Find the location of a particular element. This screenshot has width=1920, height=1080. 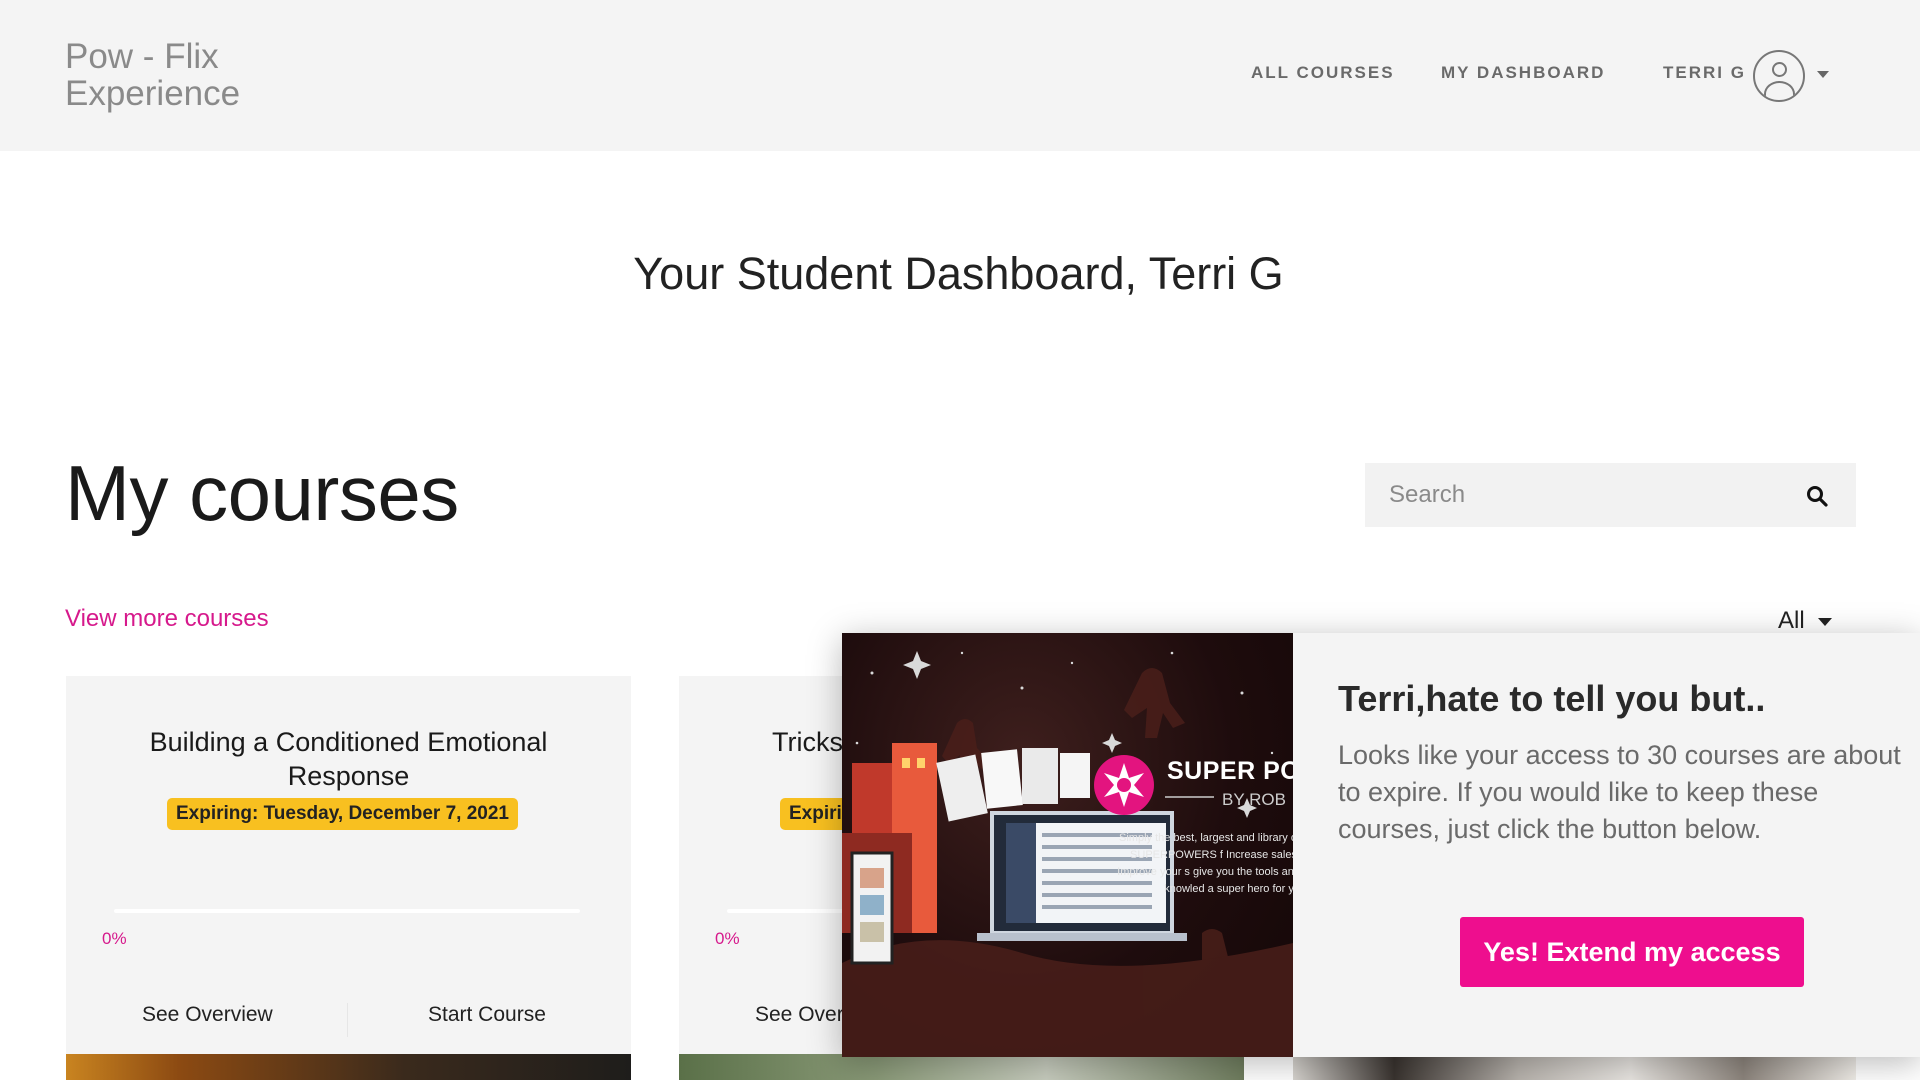

avatar-head-shape is located at coordinates (1779, 69).